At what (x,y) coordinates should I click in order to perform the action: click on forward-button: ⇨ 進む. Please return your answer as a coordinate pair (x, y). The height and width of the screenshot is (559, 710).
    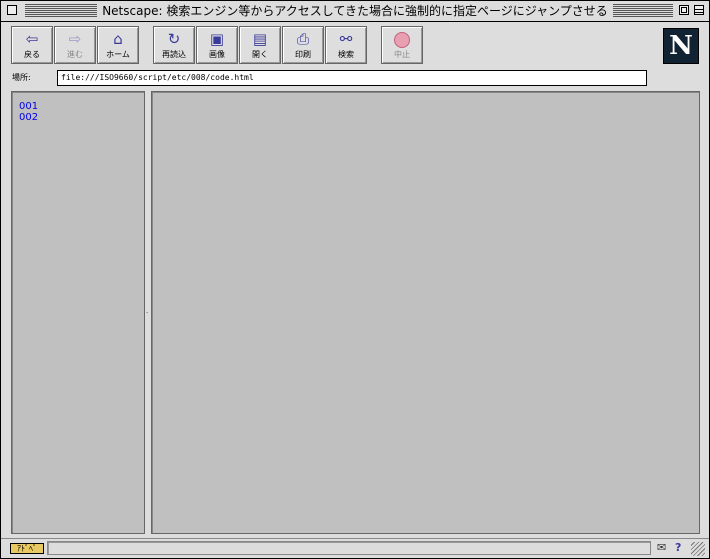
    Looking at the image, I should click on (75, 45).